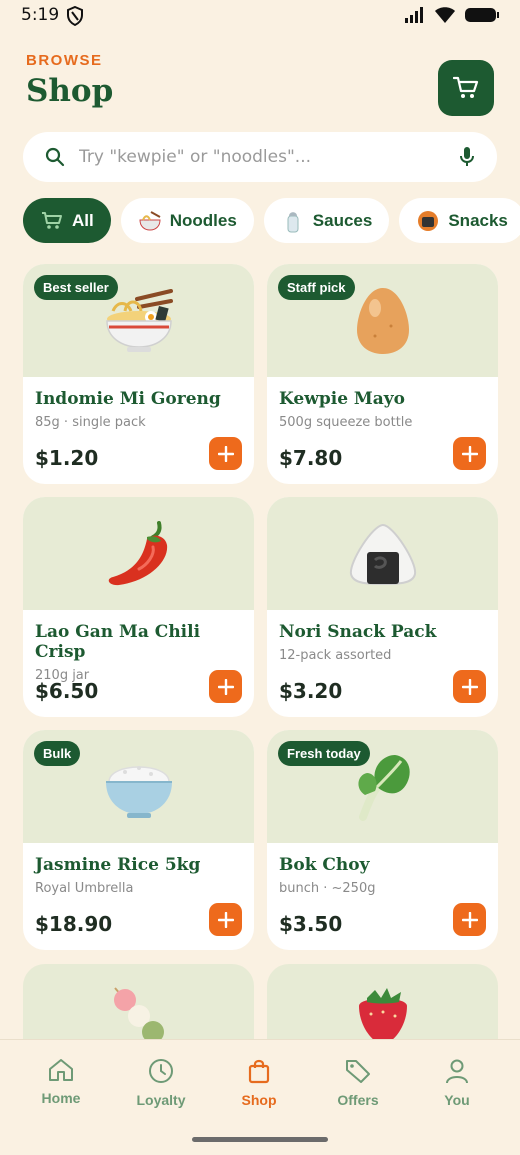 This screenshot has width=520, height=1155. Describe the element at coordinates (478, 220) in the screenshot. I see `chip-label: Snacks` at that location.